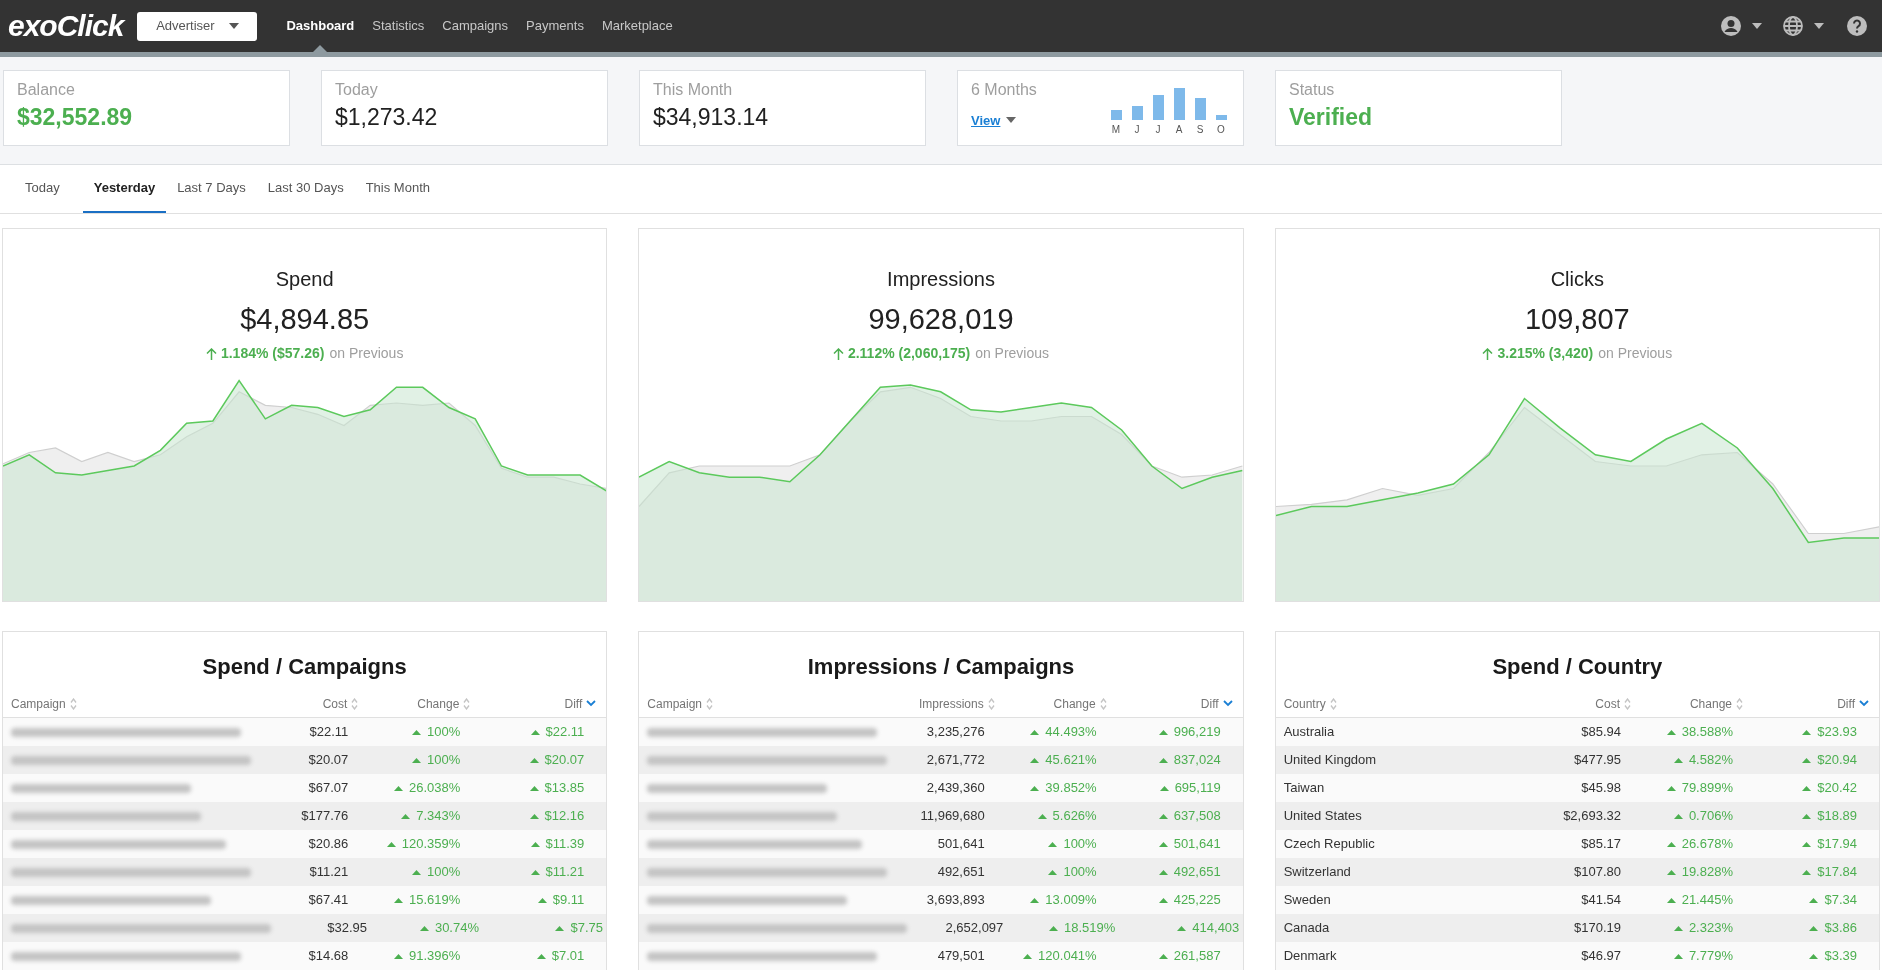 Image resolution: width=1882 pixels, height=970 pixels. Describe the element at coordinates (397, 189) in the screenshot. I see `period-tab: This Month` at that location.